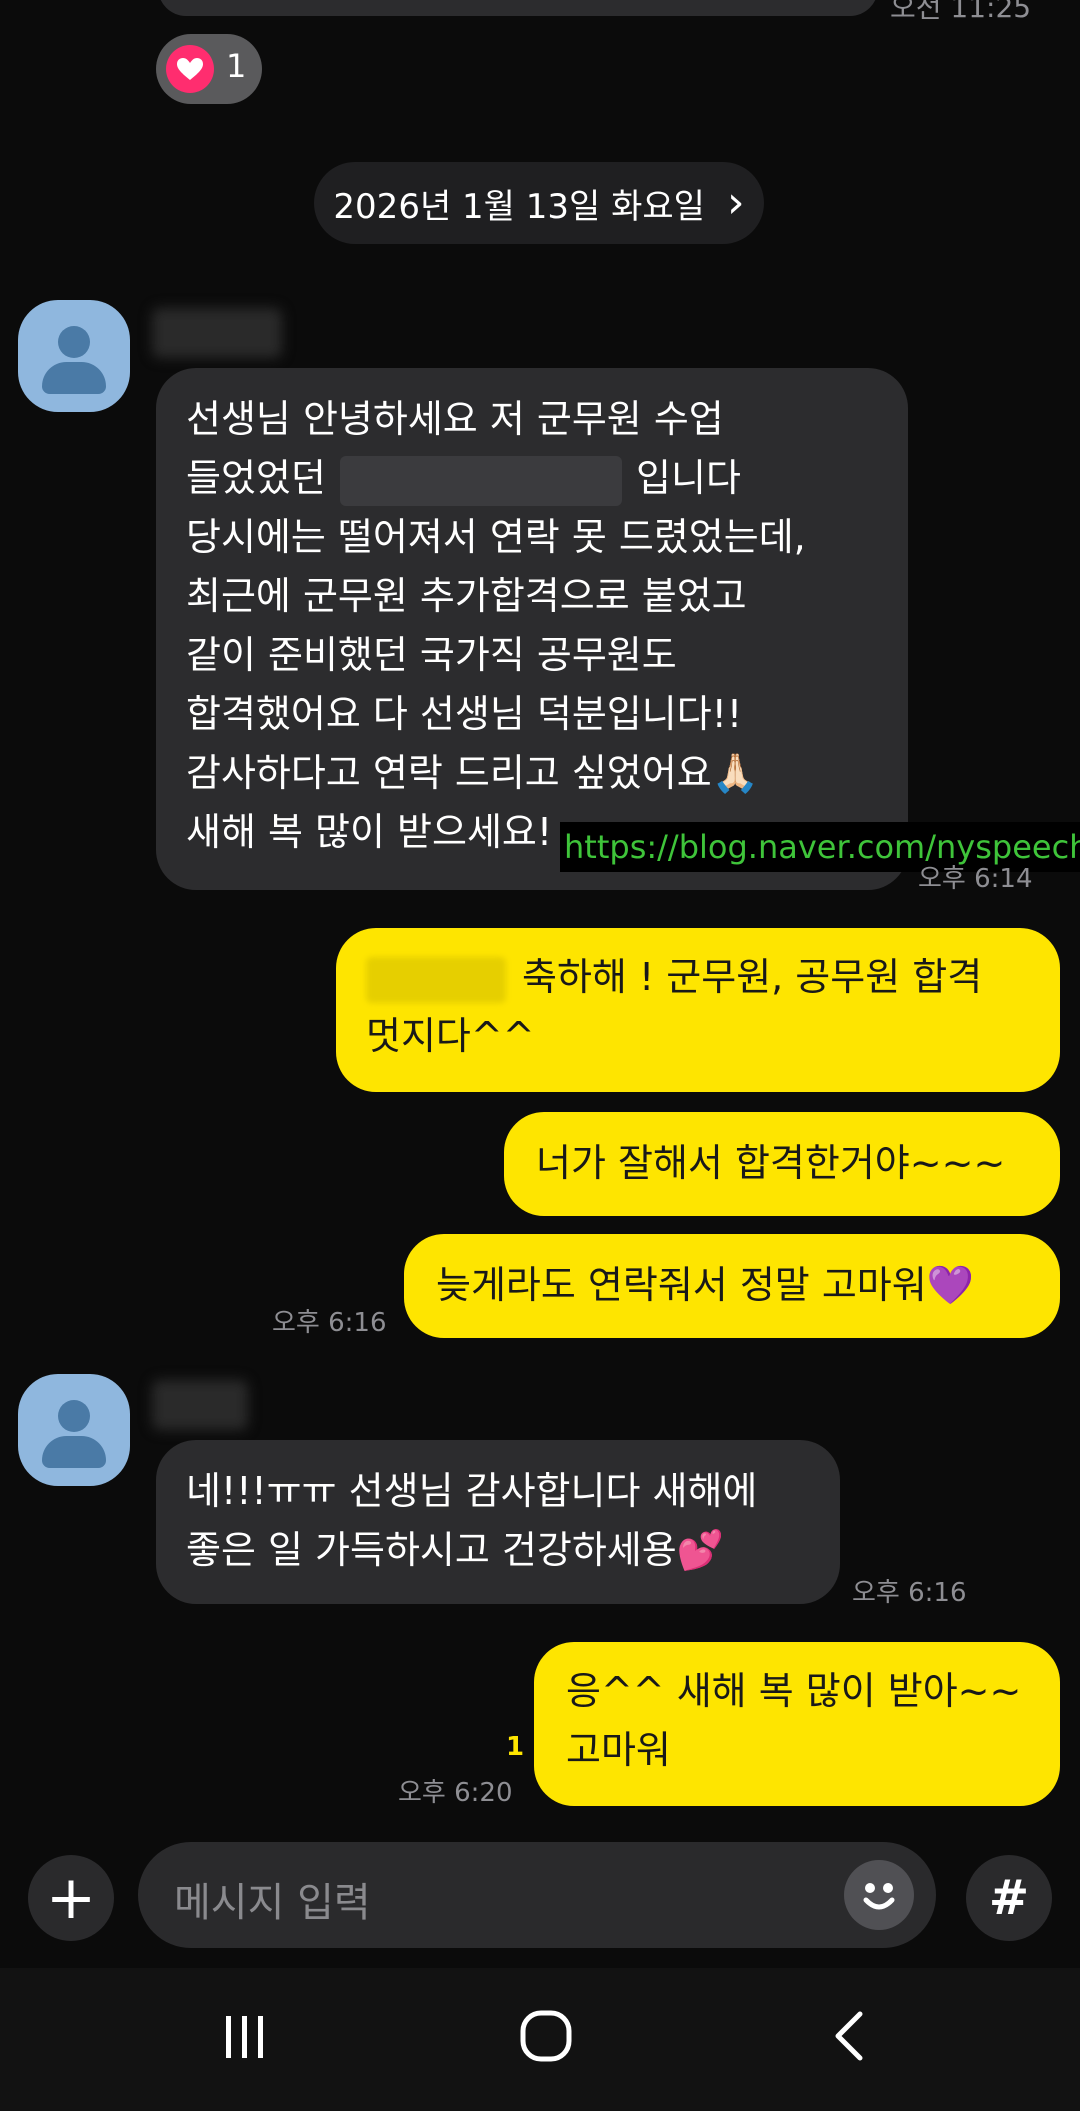 The height and width of the screenshot is (2111, 1080). What do you see at coordinates (782, 1164) in the screenshot?
I see `message-bubble-3: 너가 잘해서 합격한거야~~~` at bounding box center [782, 1164].